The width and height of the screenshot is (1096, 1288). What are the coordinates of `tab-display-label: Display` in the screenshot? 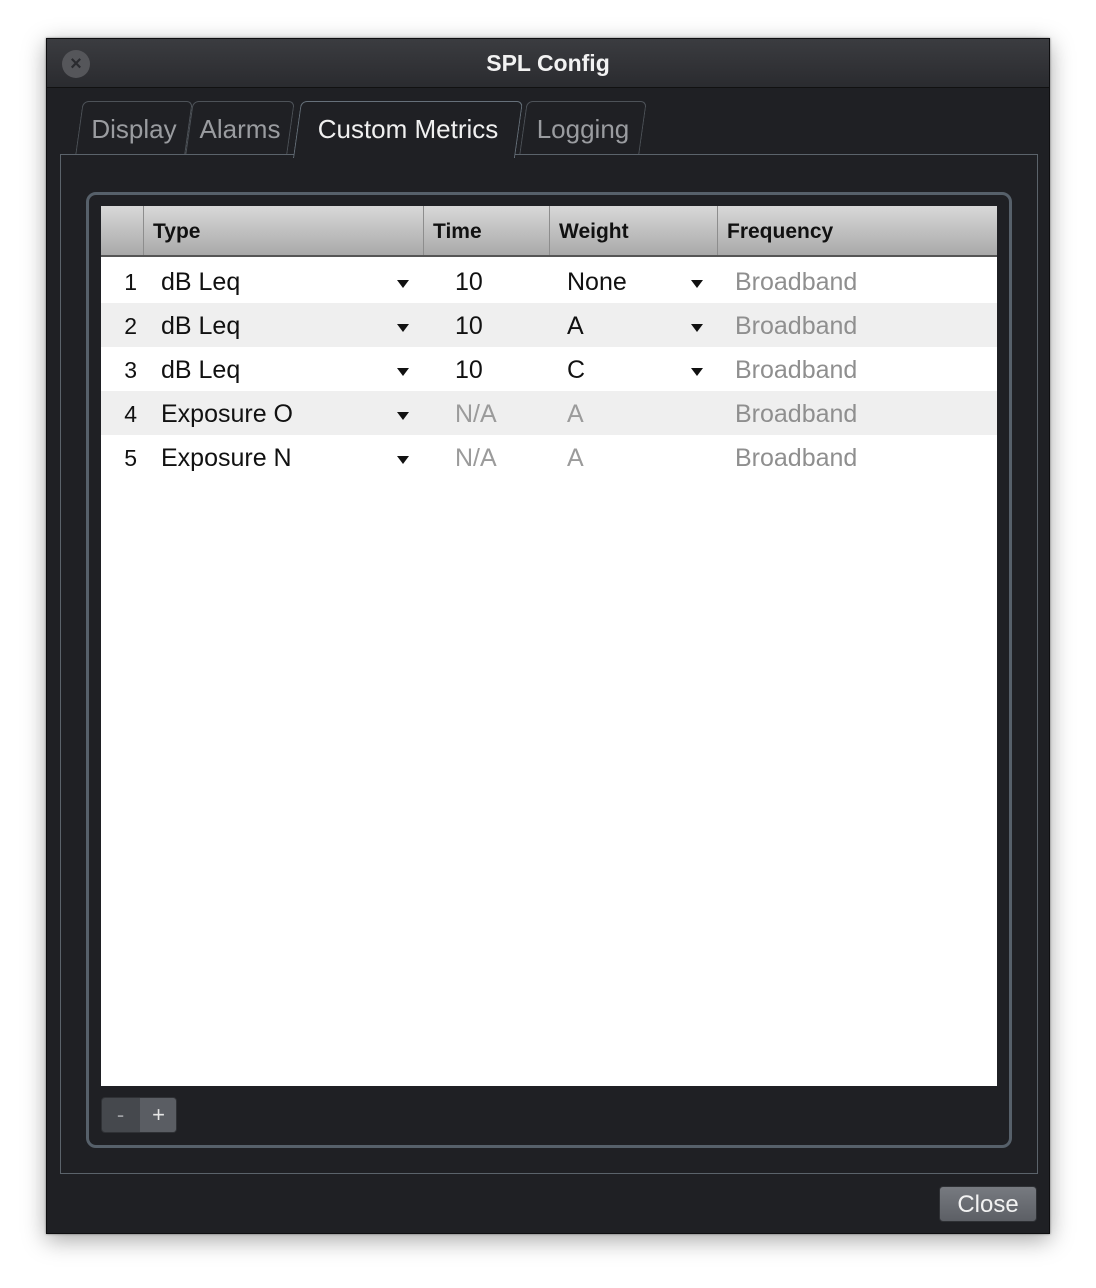 It's located at (134, 129).